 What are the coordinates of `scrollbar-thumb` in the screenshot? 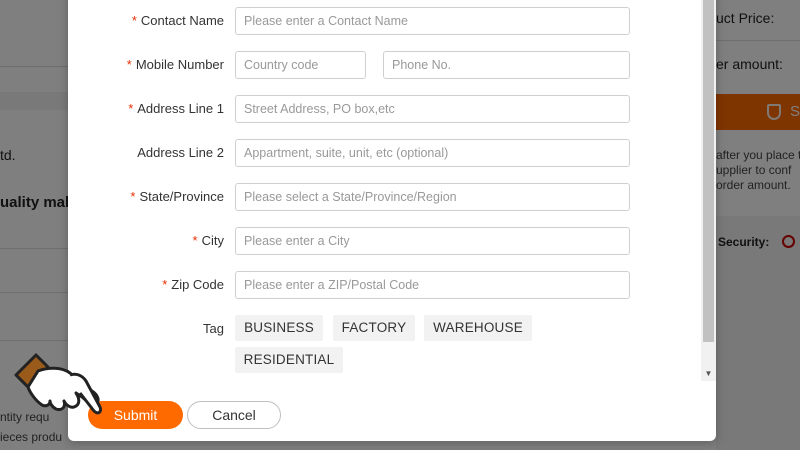 It's located at (708, 171).